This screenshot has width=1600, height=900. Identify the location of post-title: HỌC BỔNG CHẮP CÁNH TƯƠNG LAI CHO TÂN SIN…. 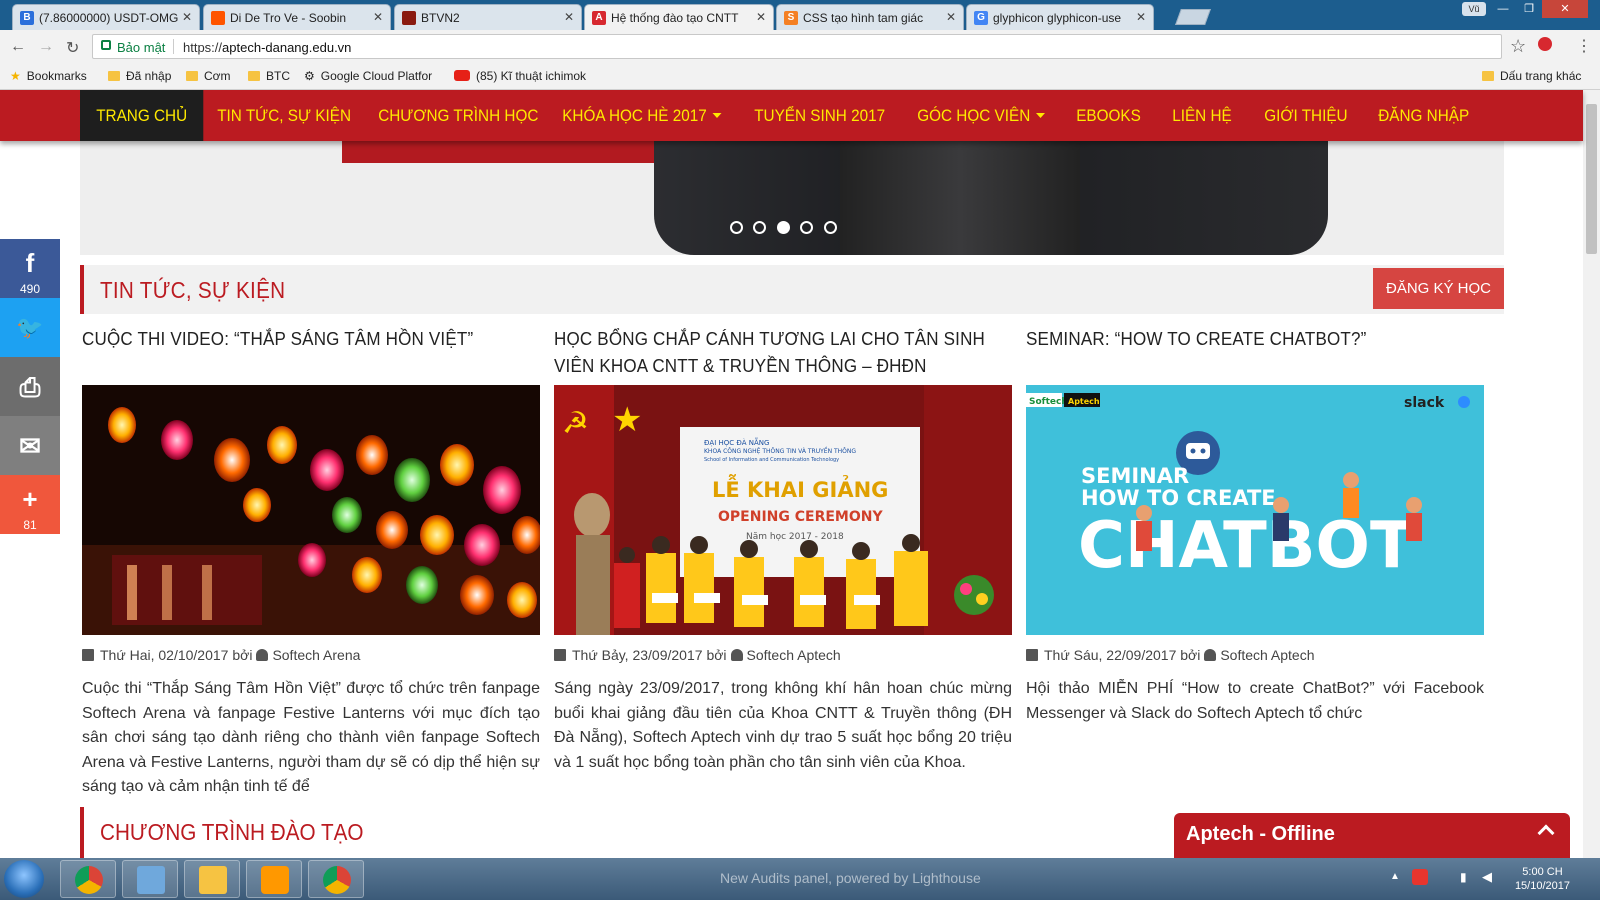
(784, 352).